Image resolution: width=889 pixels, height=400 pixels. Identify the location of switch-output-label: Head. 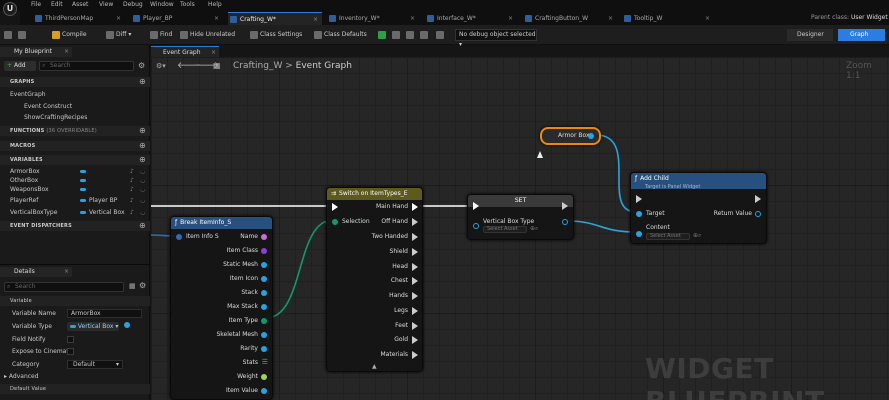
(400, 266).